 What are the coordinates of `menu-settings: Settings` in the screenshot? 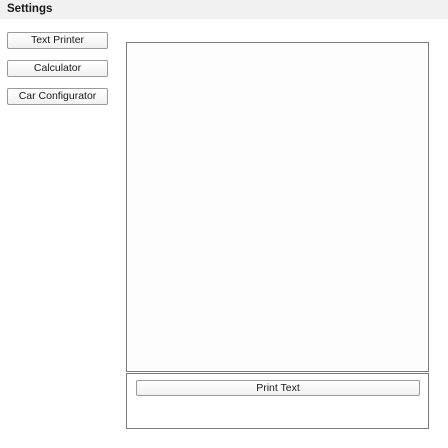 It's located at (29, 9).